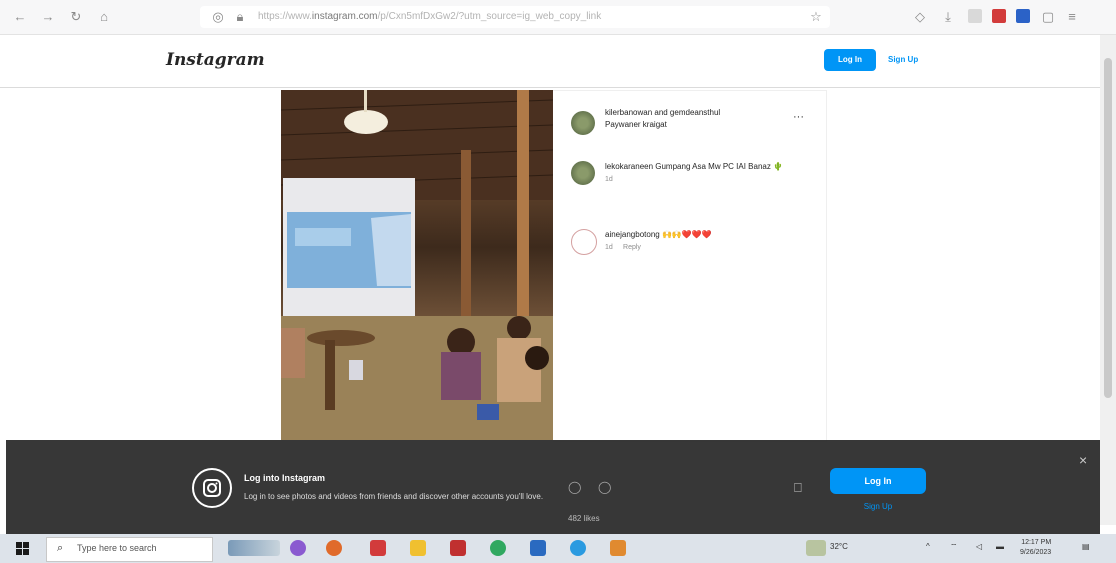  Describe the element at coordinates (658, 234) in the screenshot. I see `comment-text: ainejangbotong 🙌🙌❤️❤️❤️` at that location.